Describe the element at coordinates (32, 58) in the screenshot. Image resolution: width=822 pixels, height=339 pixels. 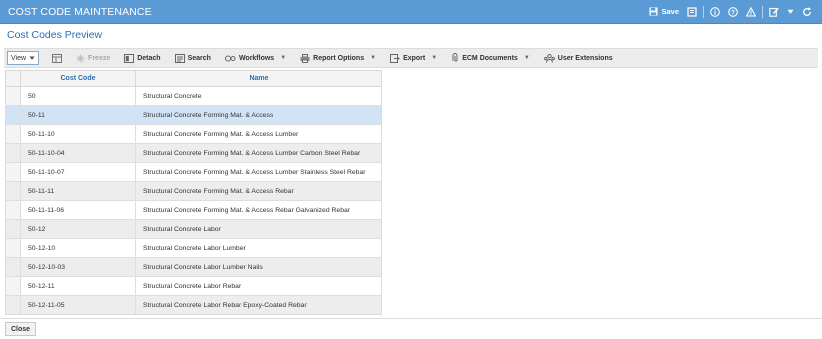
I see `chevron-down-icon` at that location.